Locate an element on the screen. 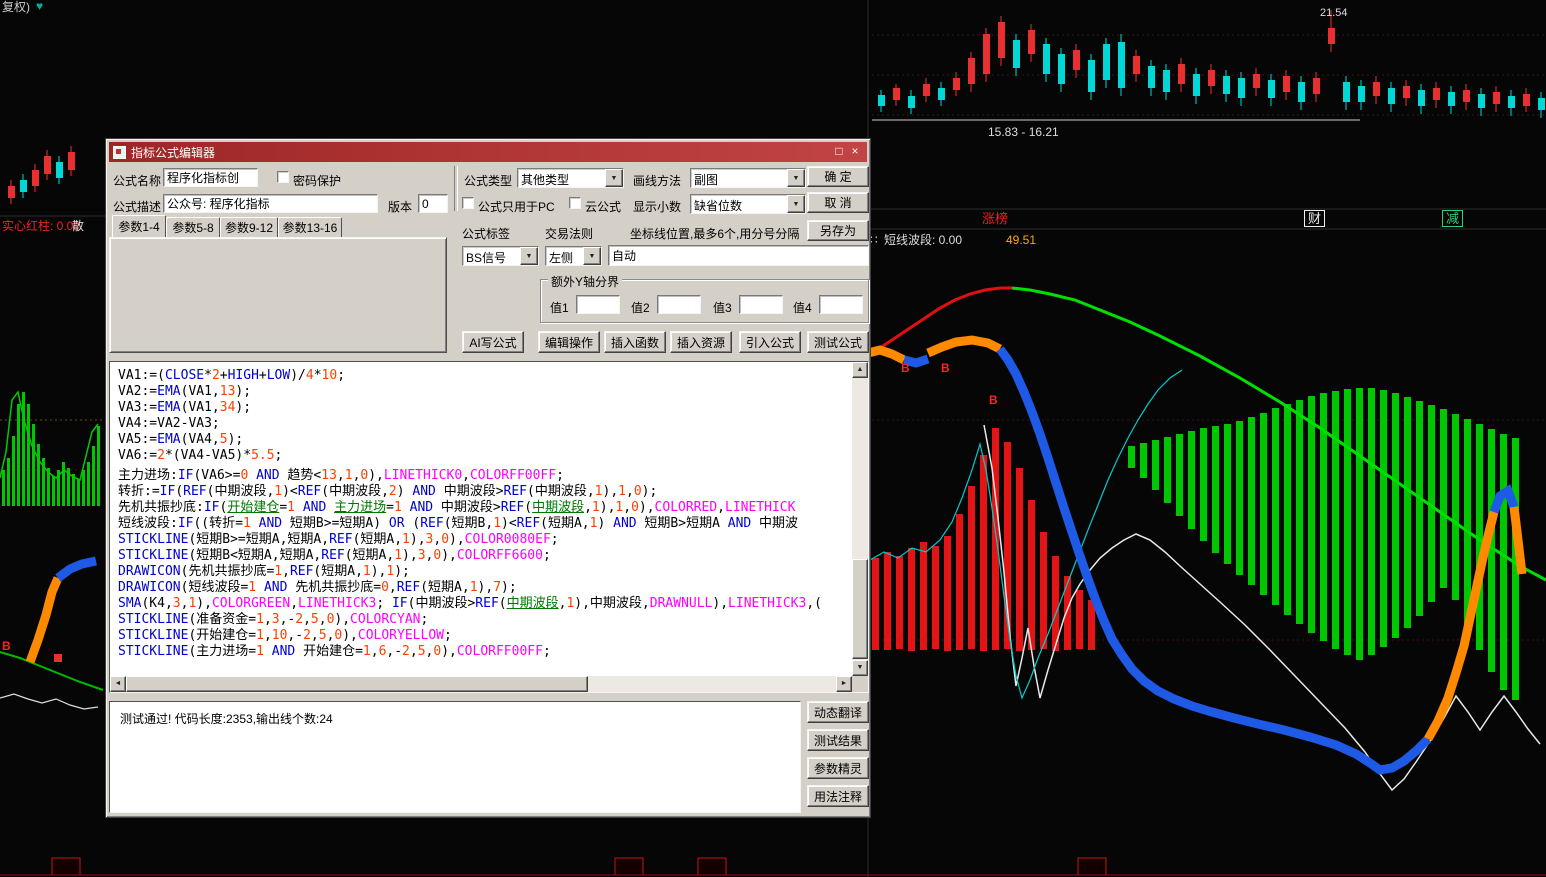  formula-desc-label: 公式描述 is located at coordinates (137, 207).